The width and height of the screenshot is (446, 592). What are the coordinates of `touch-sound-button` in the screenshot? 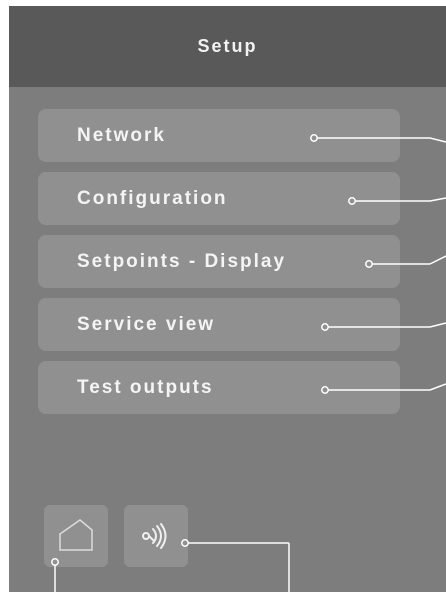 It's located at (156, 536).